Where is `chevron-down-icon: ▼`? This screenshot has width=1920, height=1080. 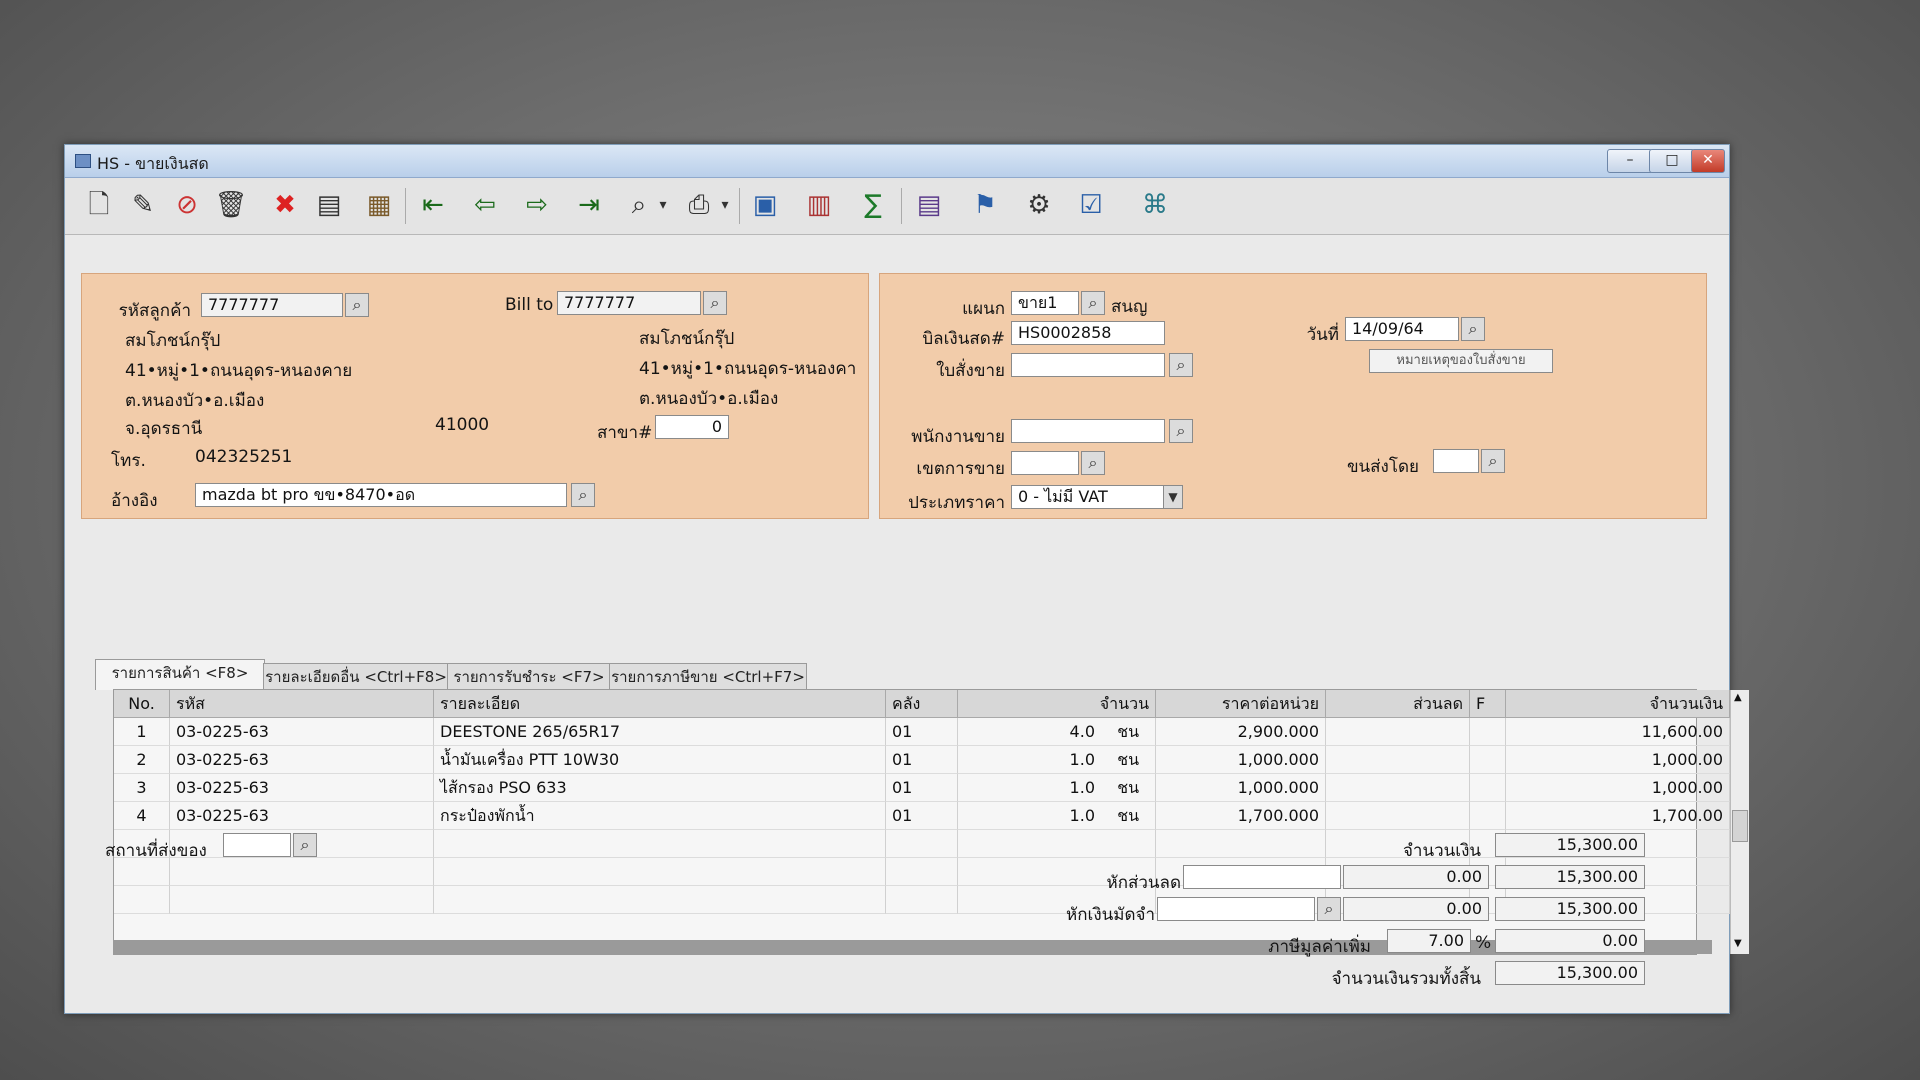
chevron-down-icon: ▼ is located at coordinates (1173, 497).